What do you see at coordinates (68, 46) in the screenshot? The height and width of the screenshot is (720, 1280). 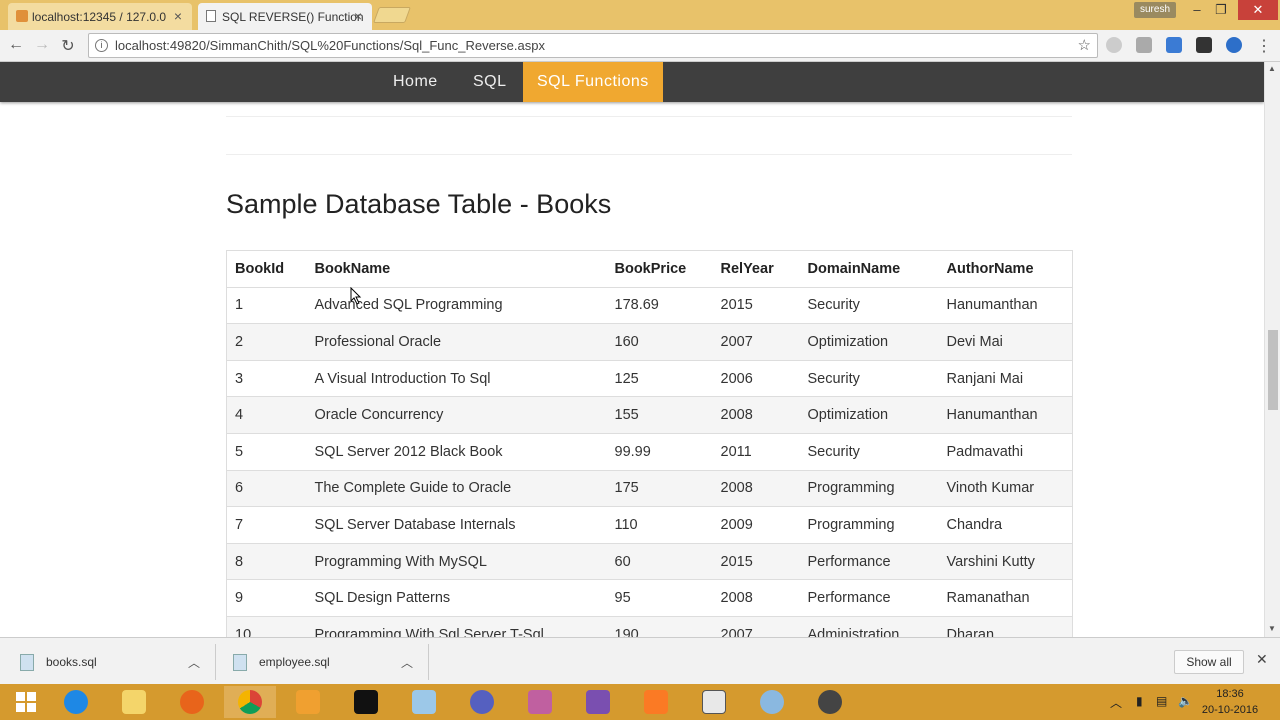 I see `reload-icon: ↻` at bounding box center [68, 46].